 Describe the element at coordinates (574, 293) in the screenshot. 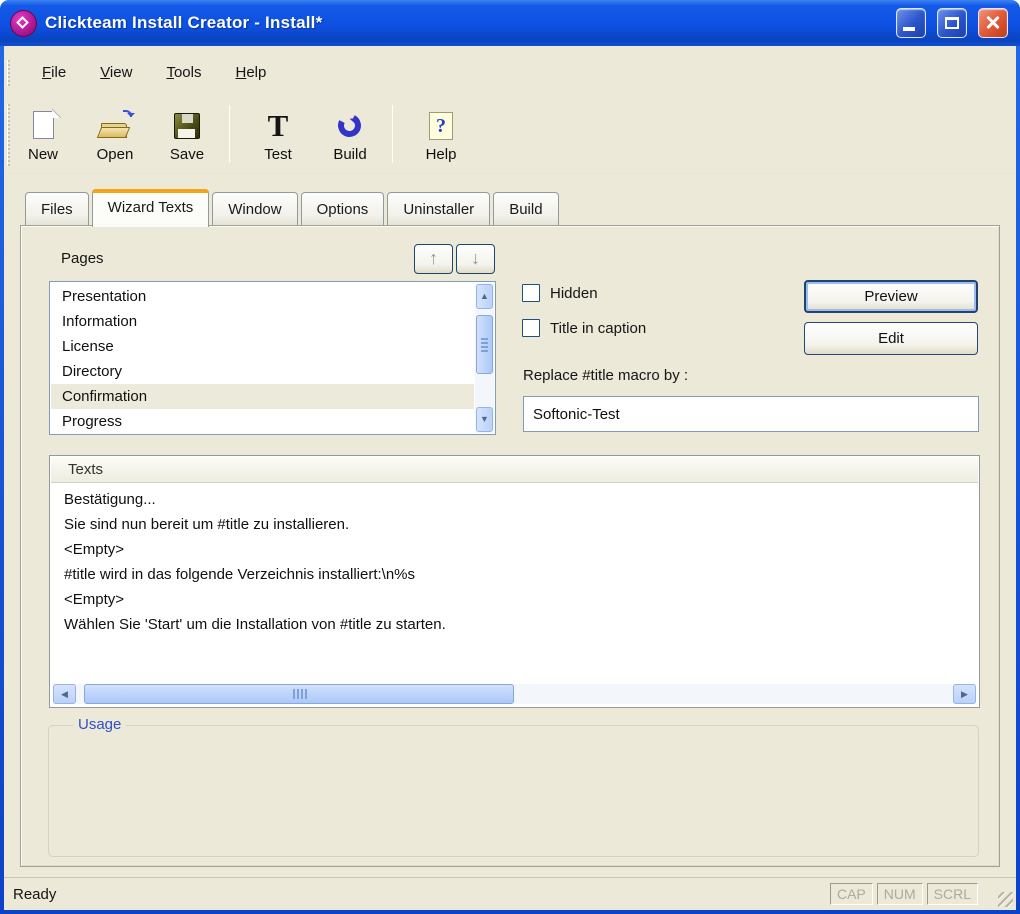

I see `hidden-label: Hidden` at that location.